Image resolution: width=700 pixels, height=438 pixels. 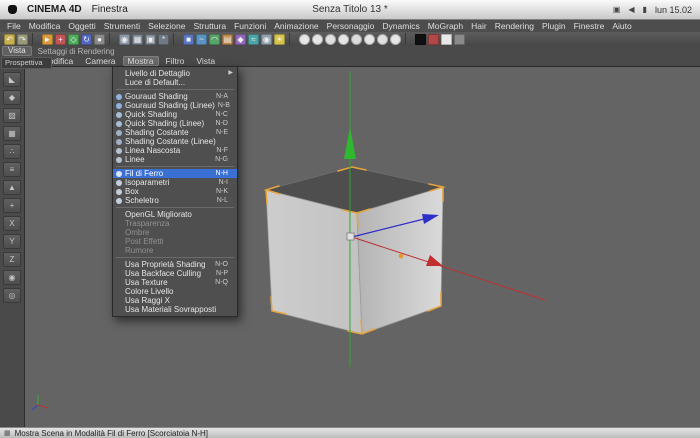 What do you see at coordinates (645, 9) in the screenshot?
I see `battery-icon: ▮` at bounding box center [645, 9].